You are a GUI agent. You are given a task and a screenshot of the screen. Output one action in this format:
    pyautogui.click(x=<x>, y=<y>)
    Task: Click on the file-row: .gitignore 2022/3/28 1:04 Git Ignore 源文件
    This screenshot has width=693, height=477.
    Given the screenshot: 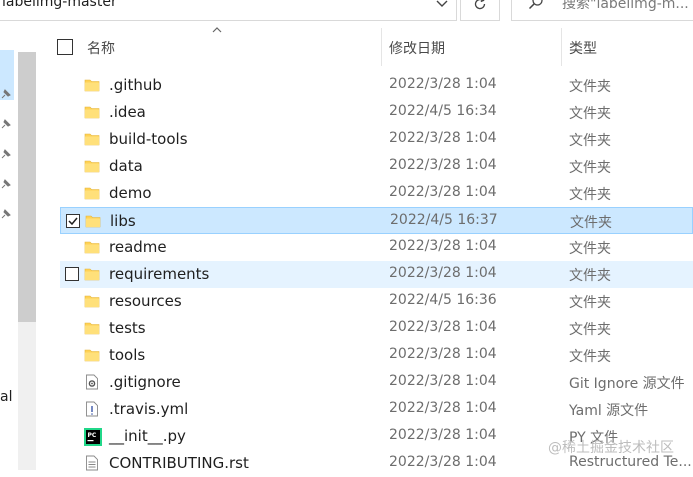 What is the action you would take?
    pyautogui.click(x=376, y=382)
    